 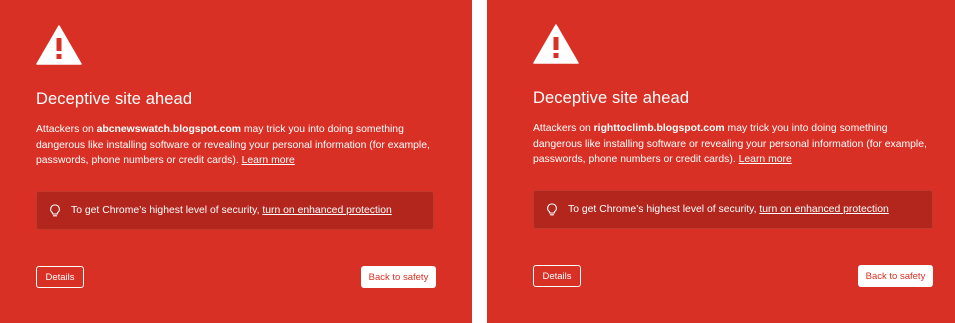 I want to click on site-url: righttoclimb.blogspot.com, so click(x=659, y=128).